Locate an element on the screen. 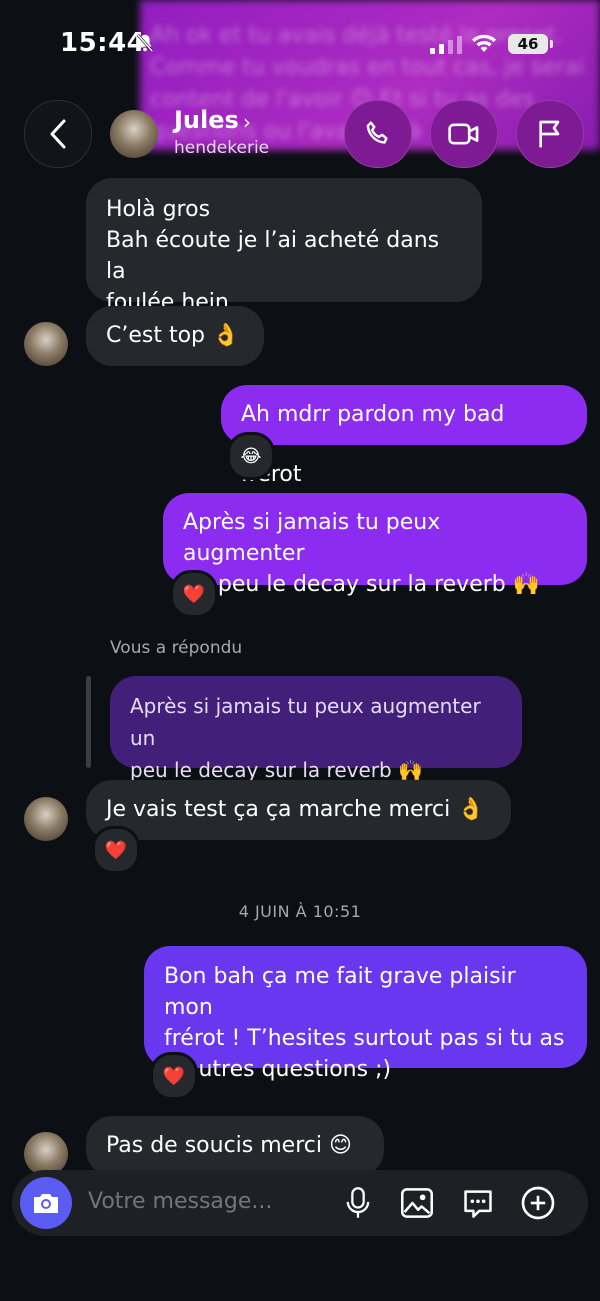 The width and height of the screenshot is (600, 1301). message-incoming: Je vais test ça ça marche merci 👌 is located at coordinates (298, 810).